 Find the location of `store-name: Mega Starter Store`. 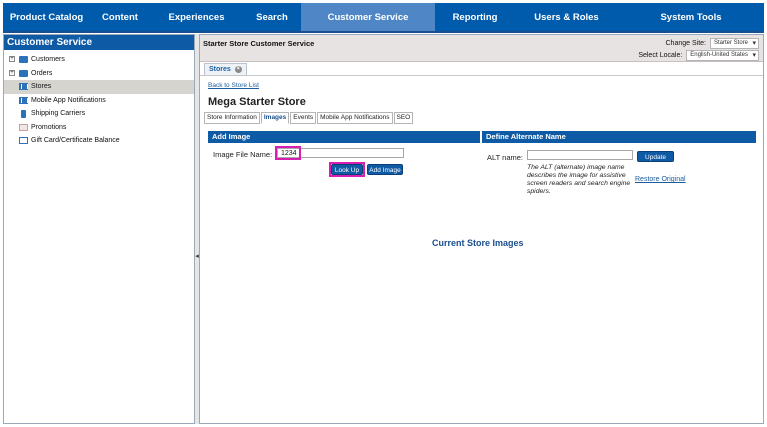

store-name: Mega Starter Store is located at coordinates (257, 102).